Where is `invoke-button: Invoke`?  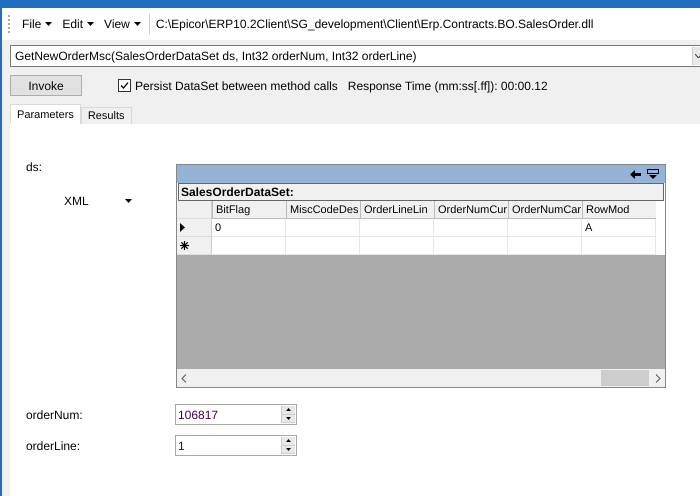 invoke-button: Invoke is located at coordinates (46, 85).